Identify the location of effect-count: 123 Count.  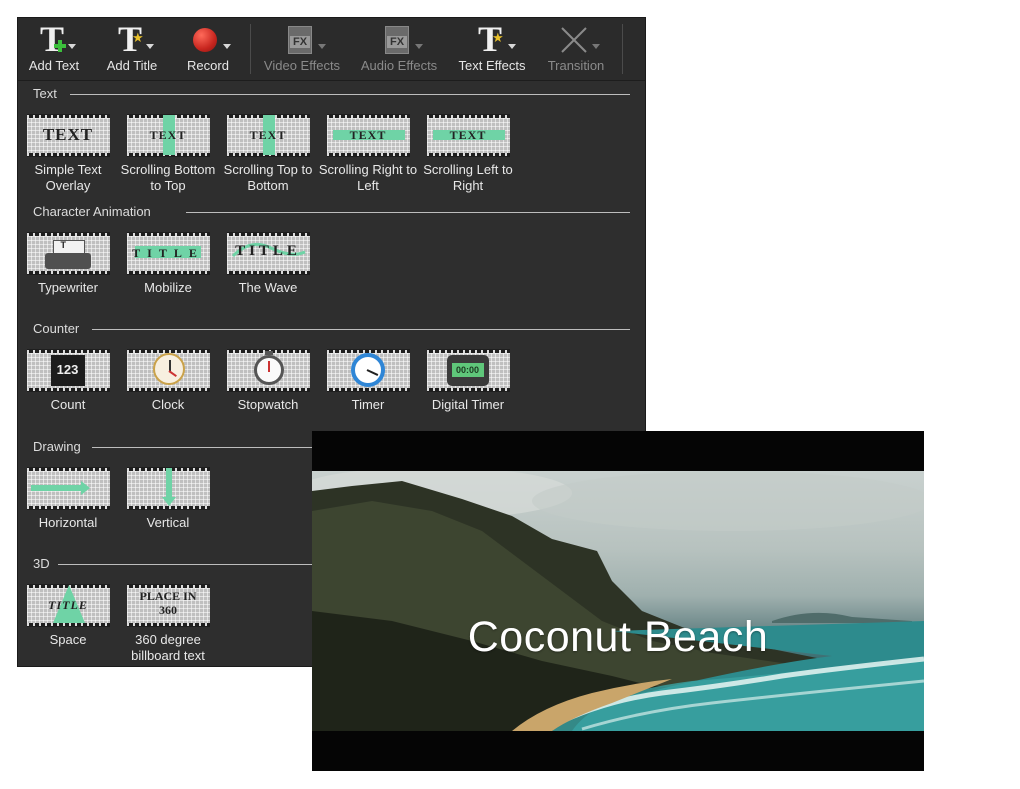
(68, 381).